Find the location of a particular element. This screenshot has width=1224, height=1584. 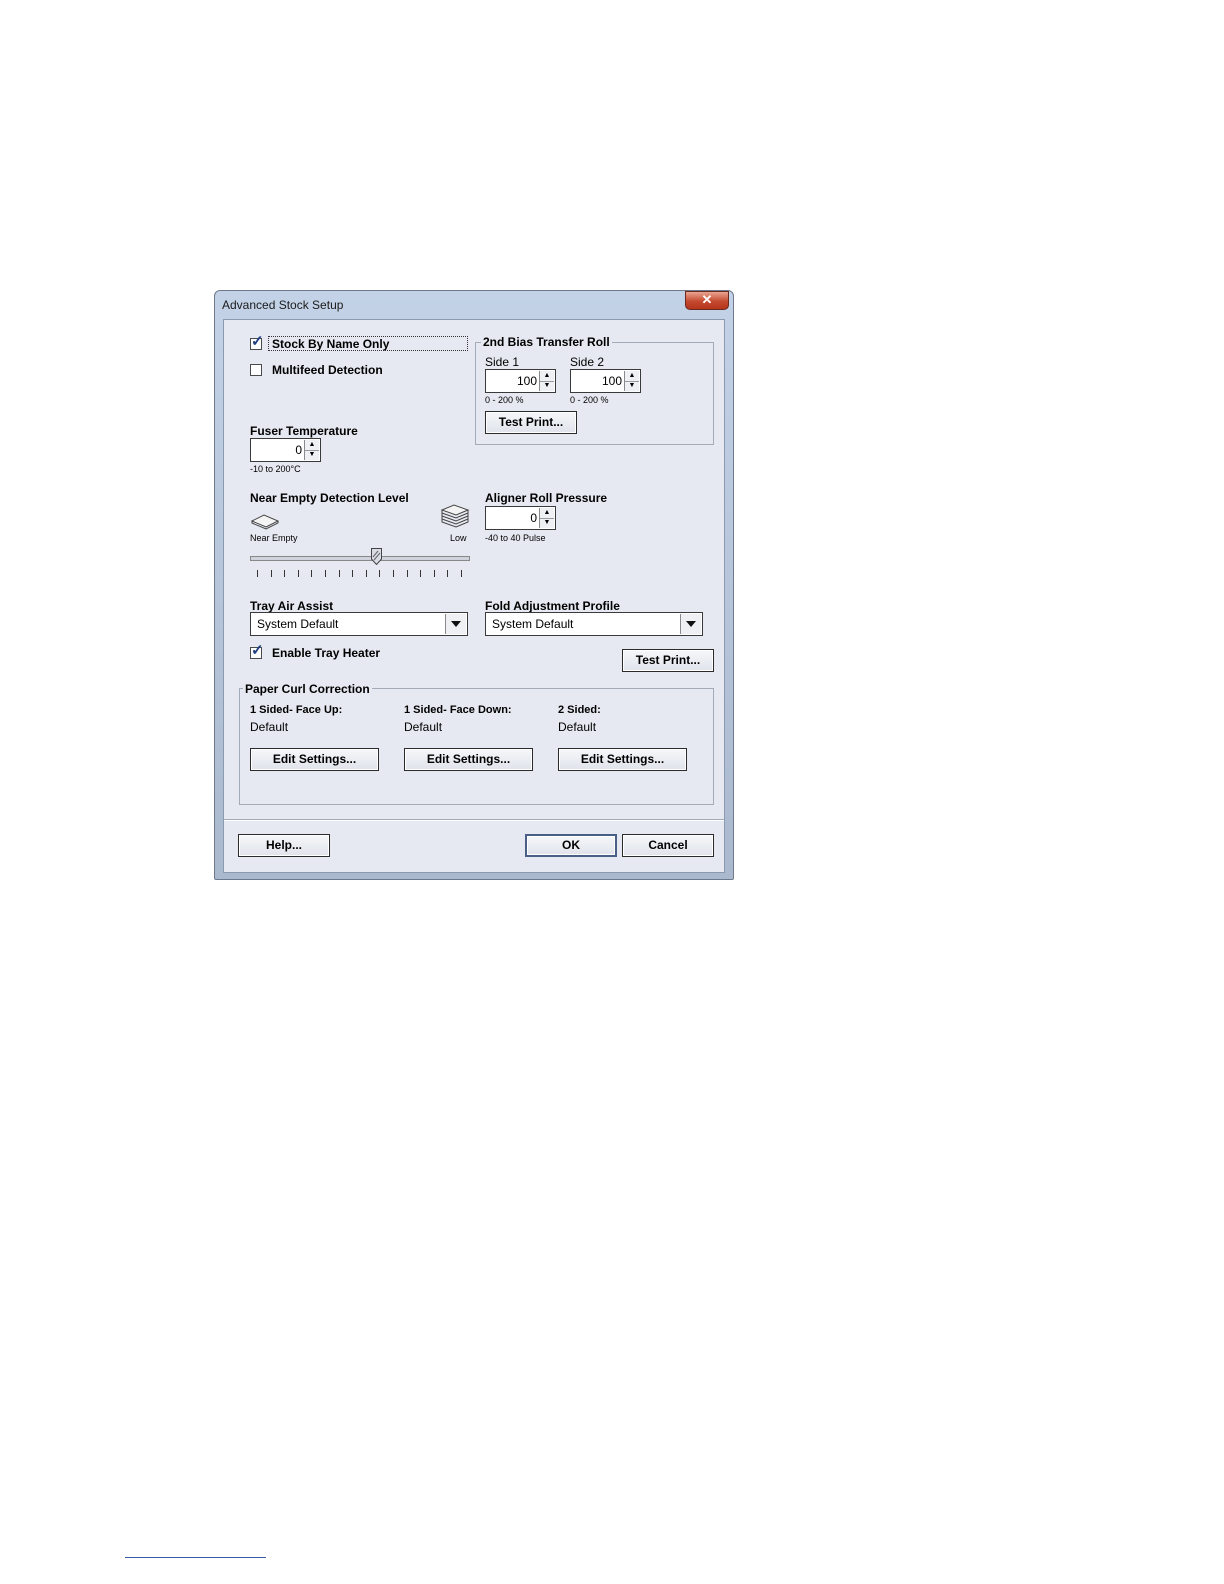

tray-air-assist-label: Tray Air Assist is located at coordinates (292, 606).